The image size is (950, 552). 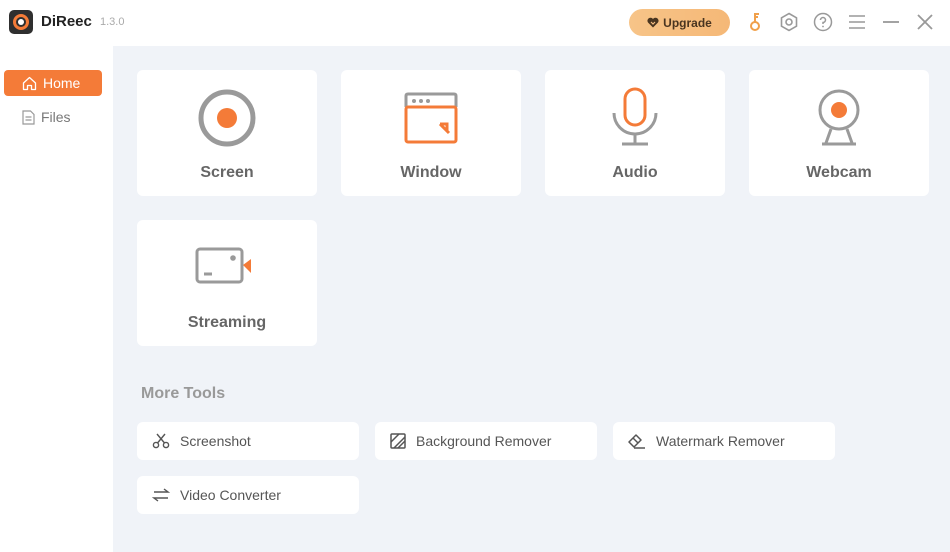 What do you see at coordinates (755, 22) in the screenshot?
I see `key-icon` at bounding box center [755, 22].